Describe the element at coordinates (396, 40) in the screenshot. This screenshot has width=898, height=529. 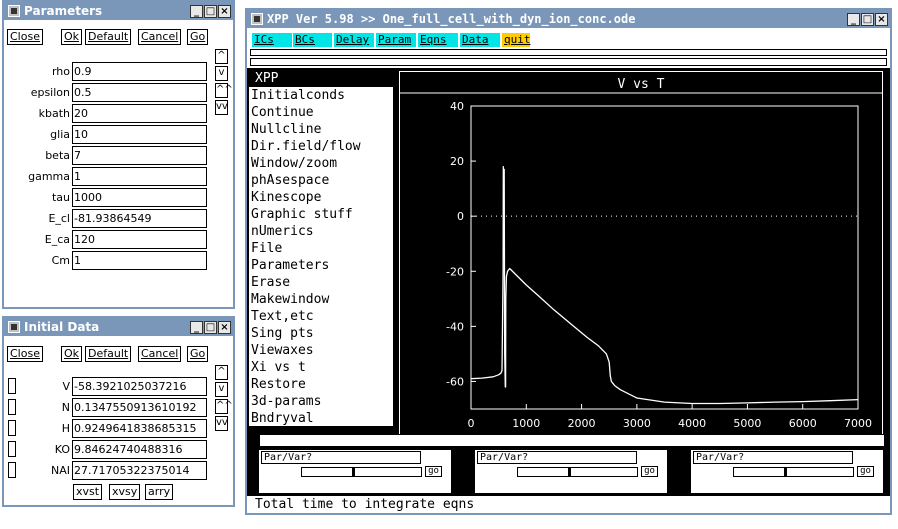
I see `param-button: Param` at that location.